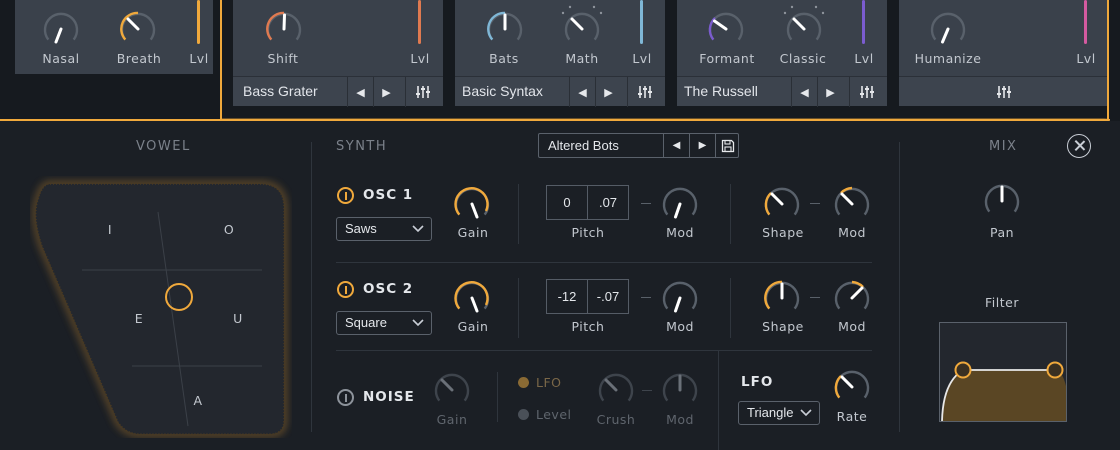  Describe the element at coordinates (1003, 372) in the screenshot. I see `filter-curve-editor` at that location.